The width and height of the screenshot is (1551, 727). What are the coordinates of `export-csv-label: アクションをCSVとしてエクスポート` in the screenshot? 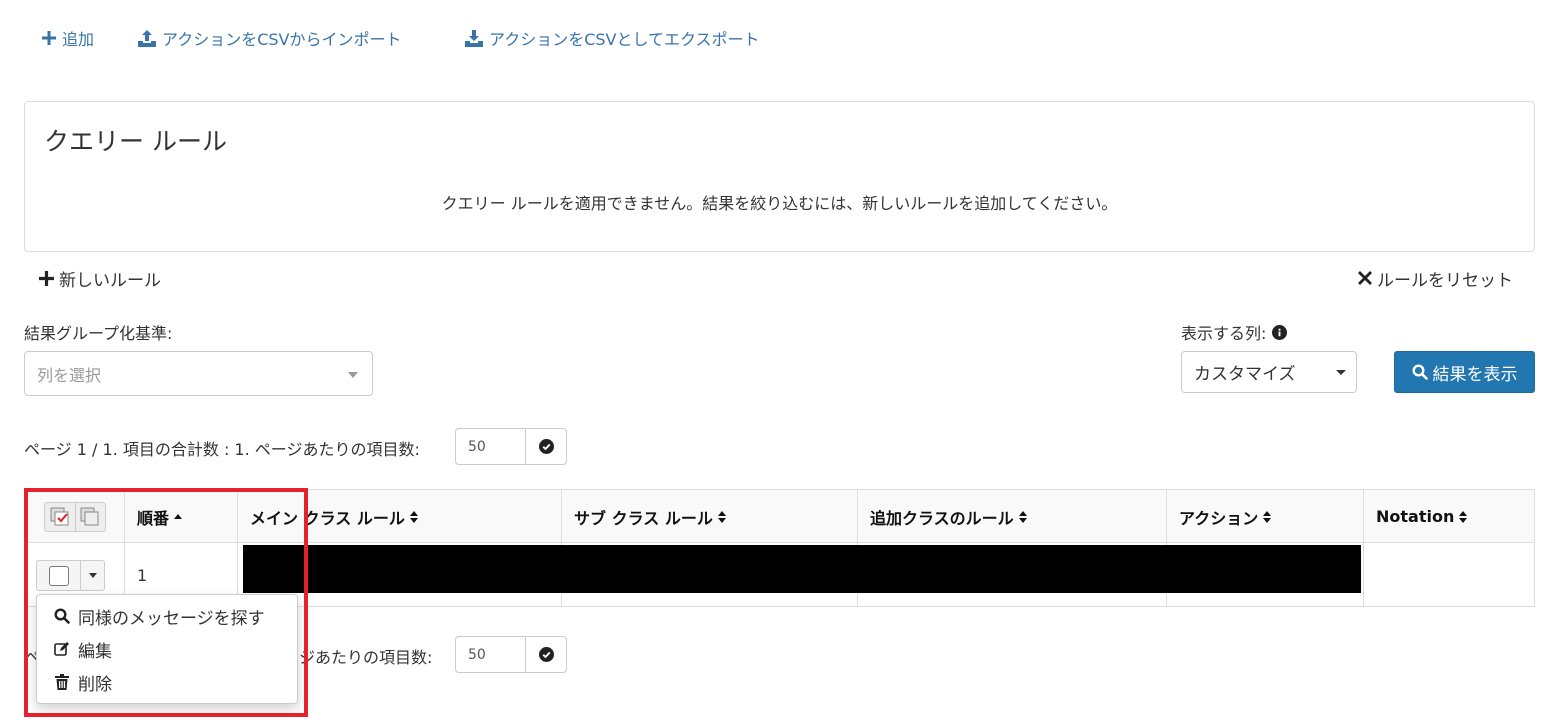 It's located at (624, 39).